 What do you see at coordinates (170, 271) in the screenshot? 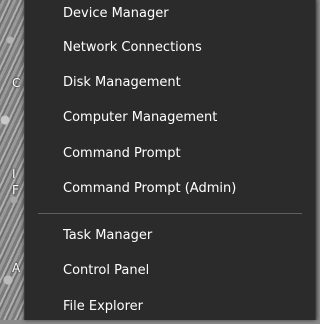
I see `menu-item-control-panel: Control Panel` at bounding box center [170, 271].